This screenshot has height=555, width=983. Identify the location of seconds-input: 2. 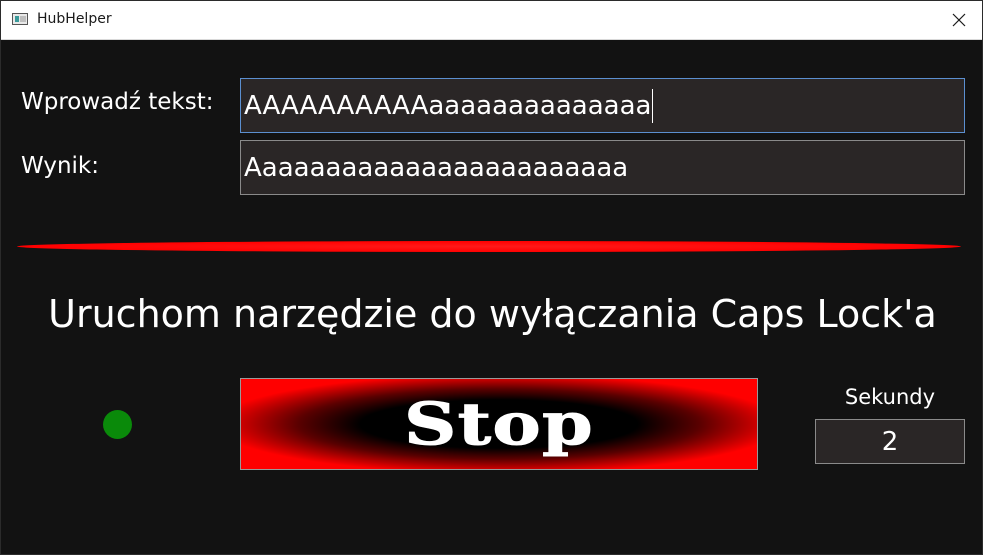
(890, 441).